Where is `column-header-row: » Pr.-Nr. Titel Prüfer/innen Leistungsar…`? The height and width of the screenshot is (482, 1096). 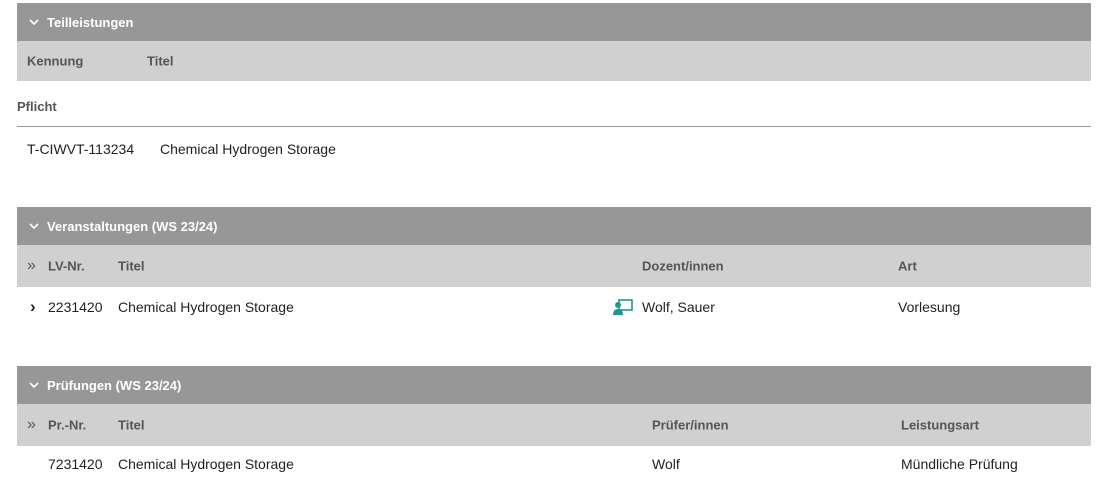
column-header-row: » Pr.-Nr. Titel Prüfer/innen Leistungsar… is located at coordinates (554, 425).